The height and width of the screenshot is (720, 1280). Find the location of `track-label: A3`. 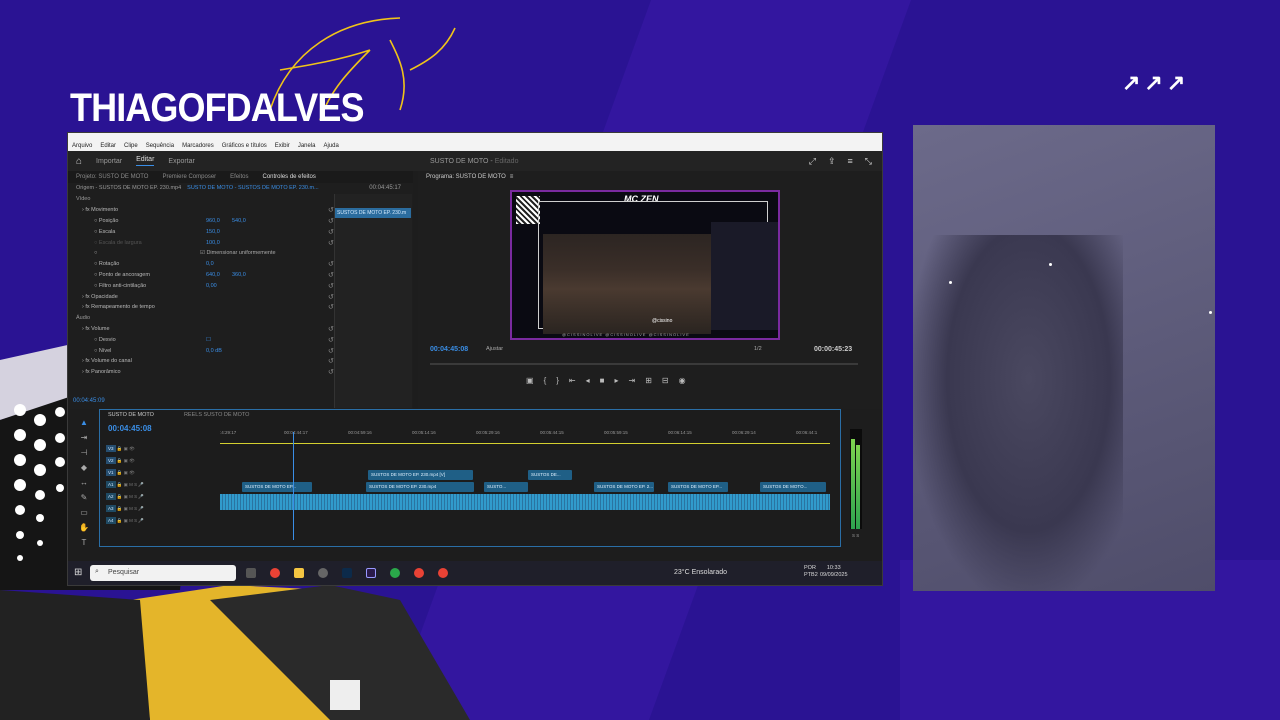

track-label: A3 is located at coordinates (111, 508).